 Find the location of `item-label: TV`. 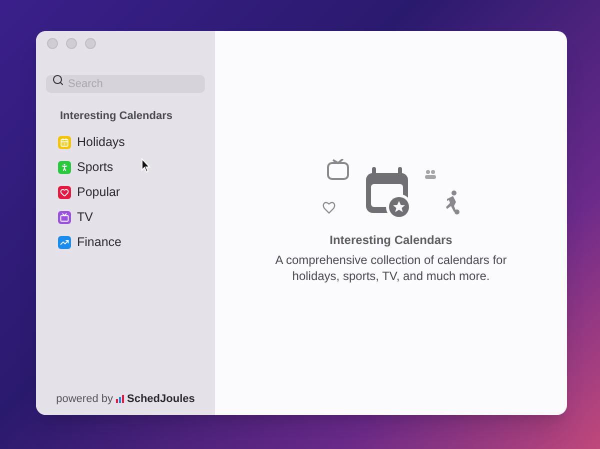

item-label: TV is located at coordinates (85, 217).